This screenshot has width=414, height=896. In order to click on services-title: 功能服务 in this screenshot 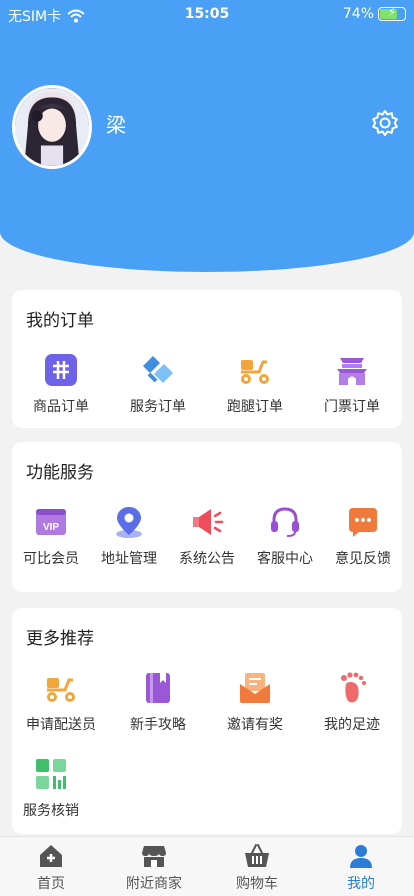, I will do `click(60, 473)`.